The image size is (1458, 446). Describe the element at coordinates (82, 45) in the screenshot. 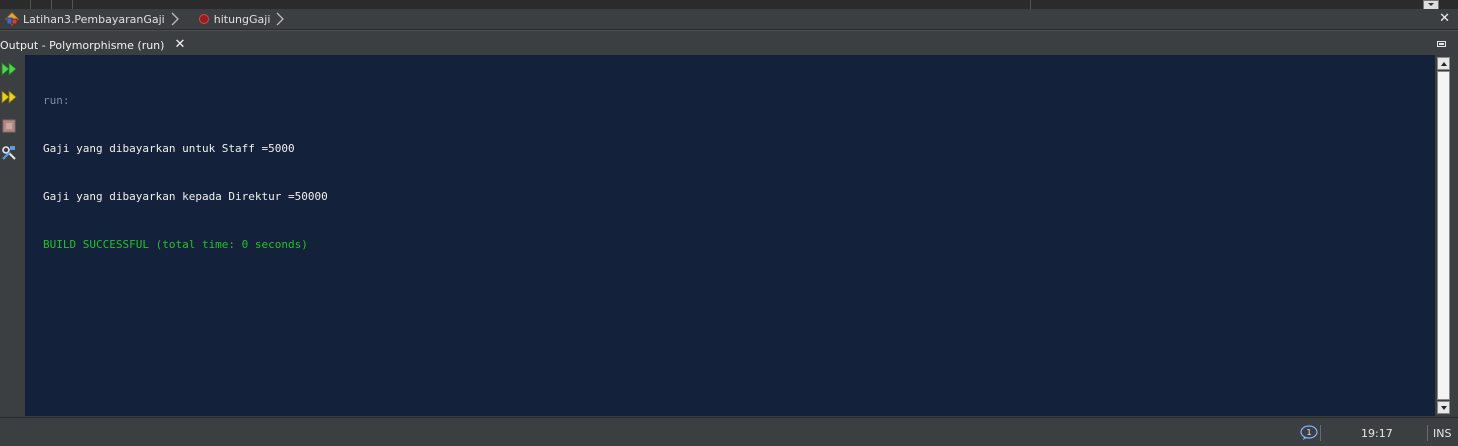

I see `tab-output-label: Output - Polymorphisme (run)` at that location.